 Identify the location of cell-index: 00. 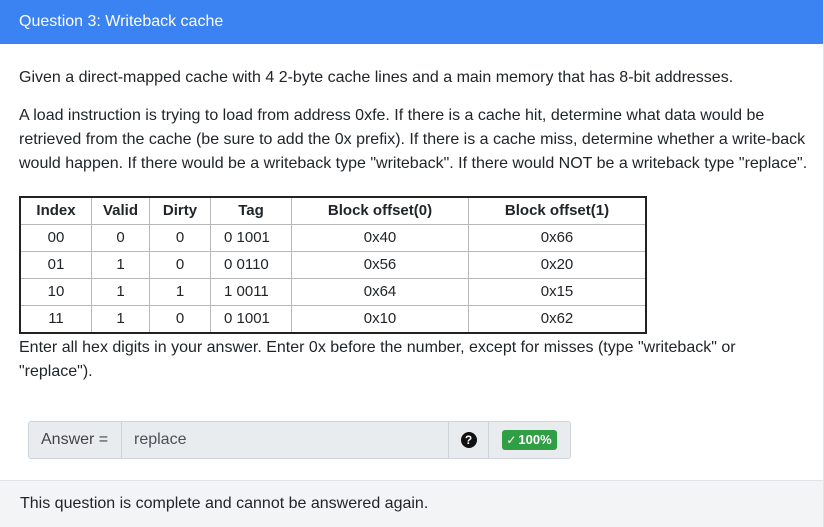
(55, 238).